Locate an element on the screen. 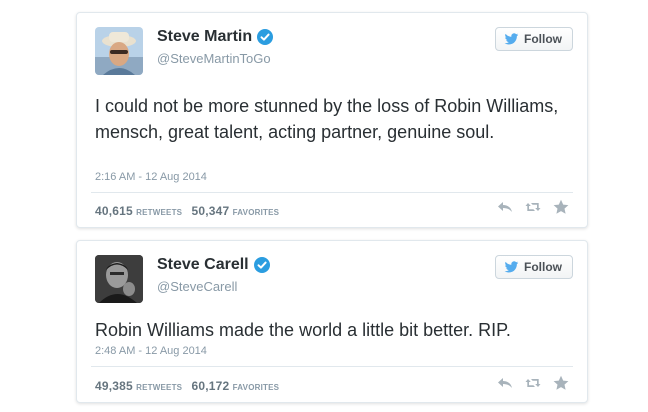 This screenshot has height=412, width=648. retweet-count: 49,385 is located at coordinates (114, 386).